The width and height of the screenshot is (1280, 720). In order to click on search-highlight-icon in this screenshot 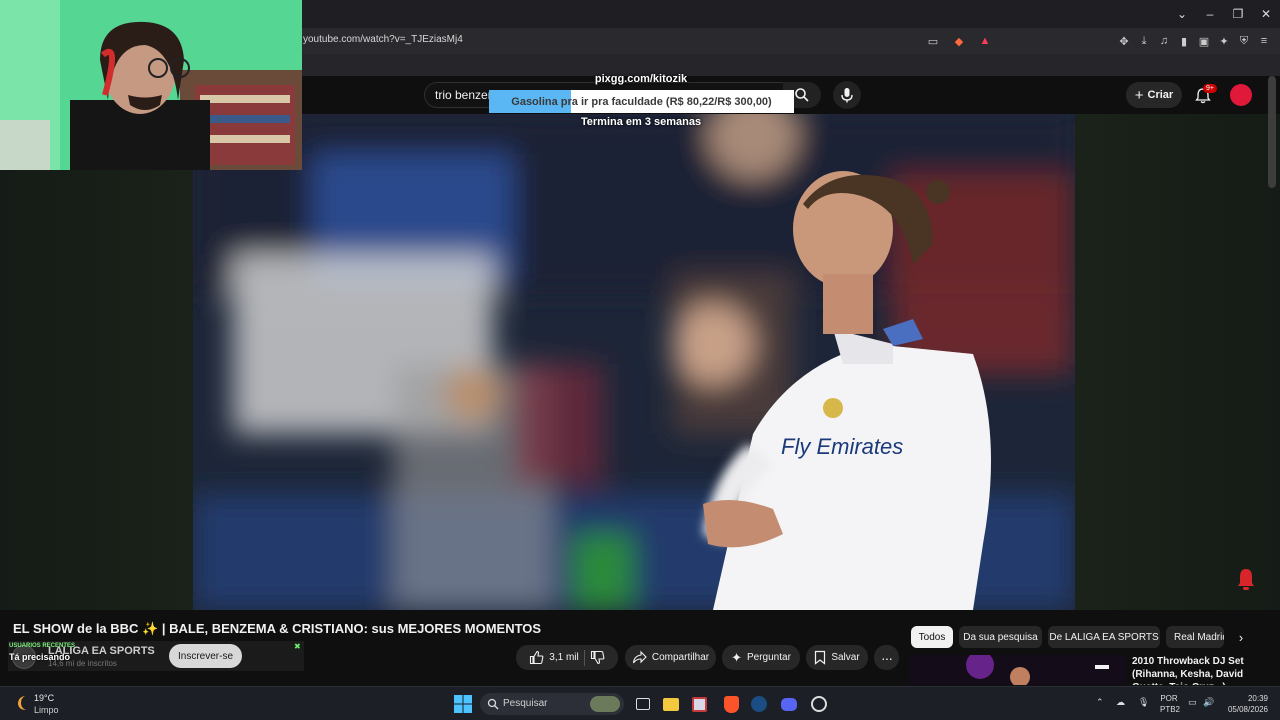, I will do `click(605, 704)`.